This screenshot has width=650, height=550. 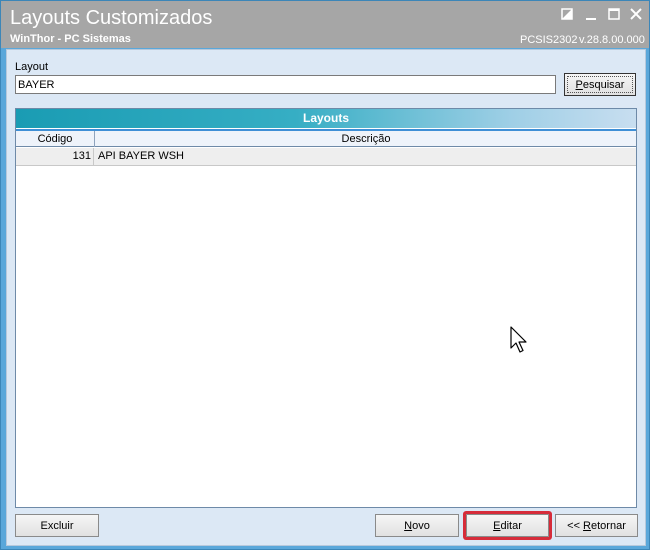 What do you see at coordinates (591, 14) in the screenshot?
I see `minimize-icon` at bounding box center [591, 14].